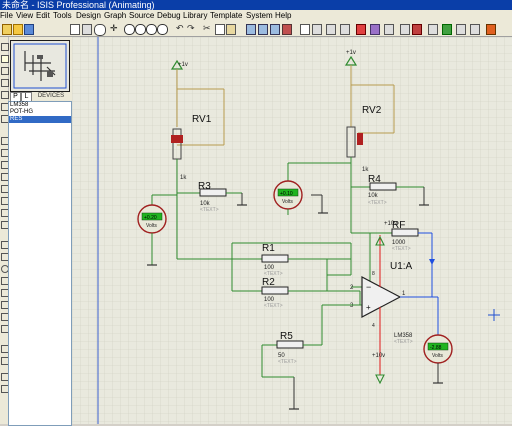 The image size is (512, 426). I want to click on new-file-icon, so click(7, 29).